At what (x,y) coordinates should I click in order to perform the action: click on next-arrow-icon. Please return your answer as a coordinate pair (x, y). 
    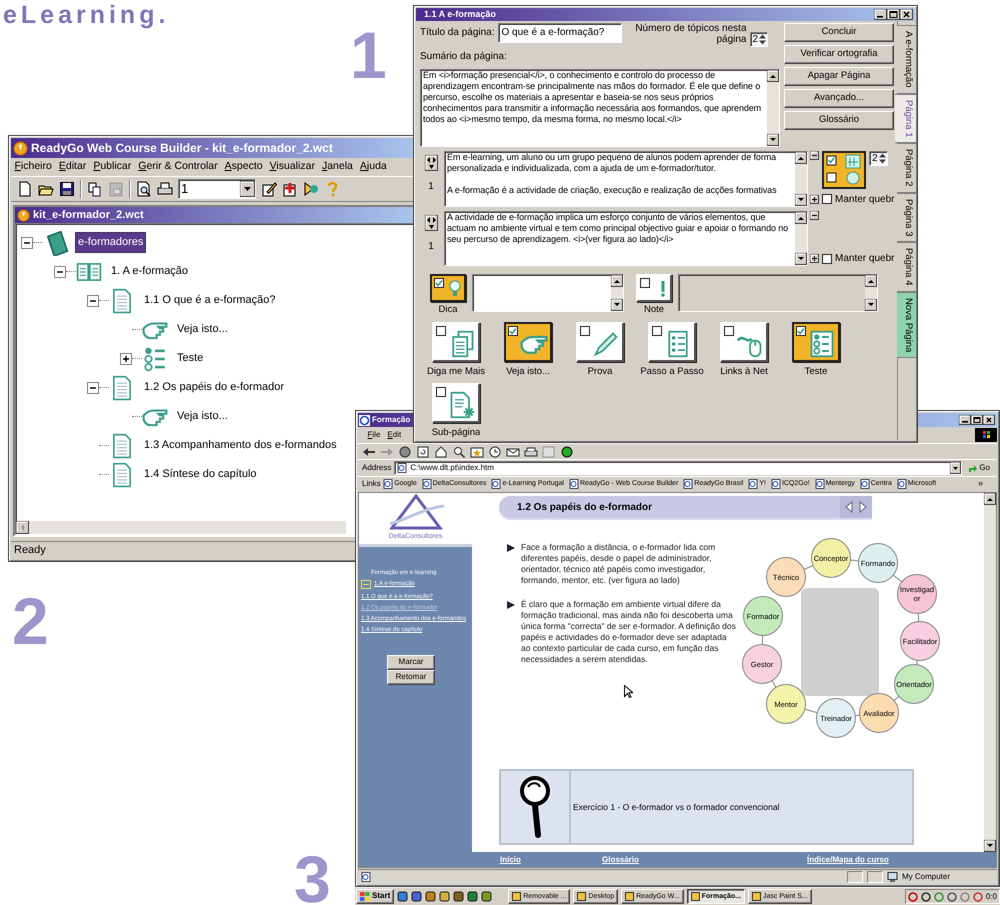
    Looking at the image, I should click on (863, 507).